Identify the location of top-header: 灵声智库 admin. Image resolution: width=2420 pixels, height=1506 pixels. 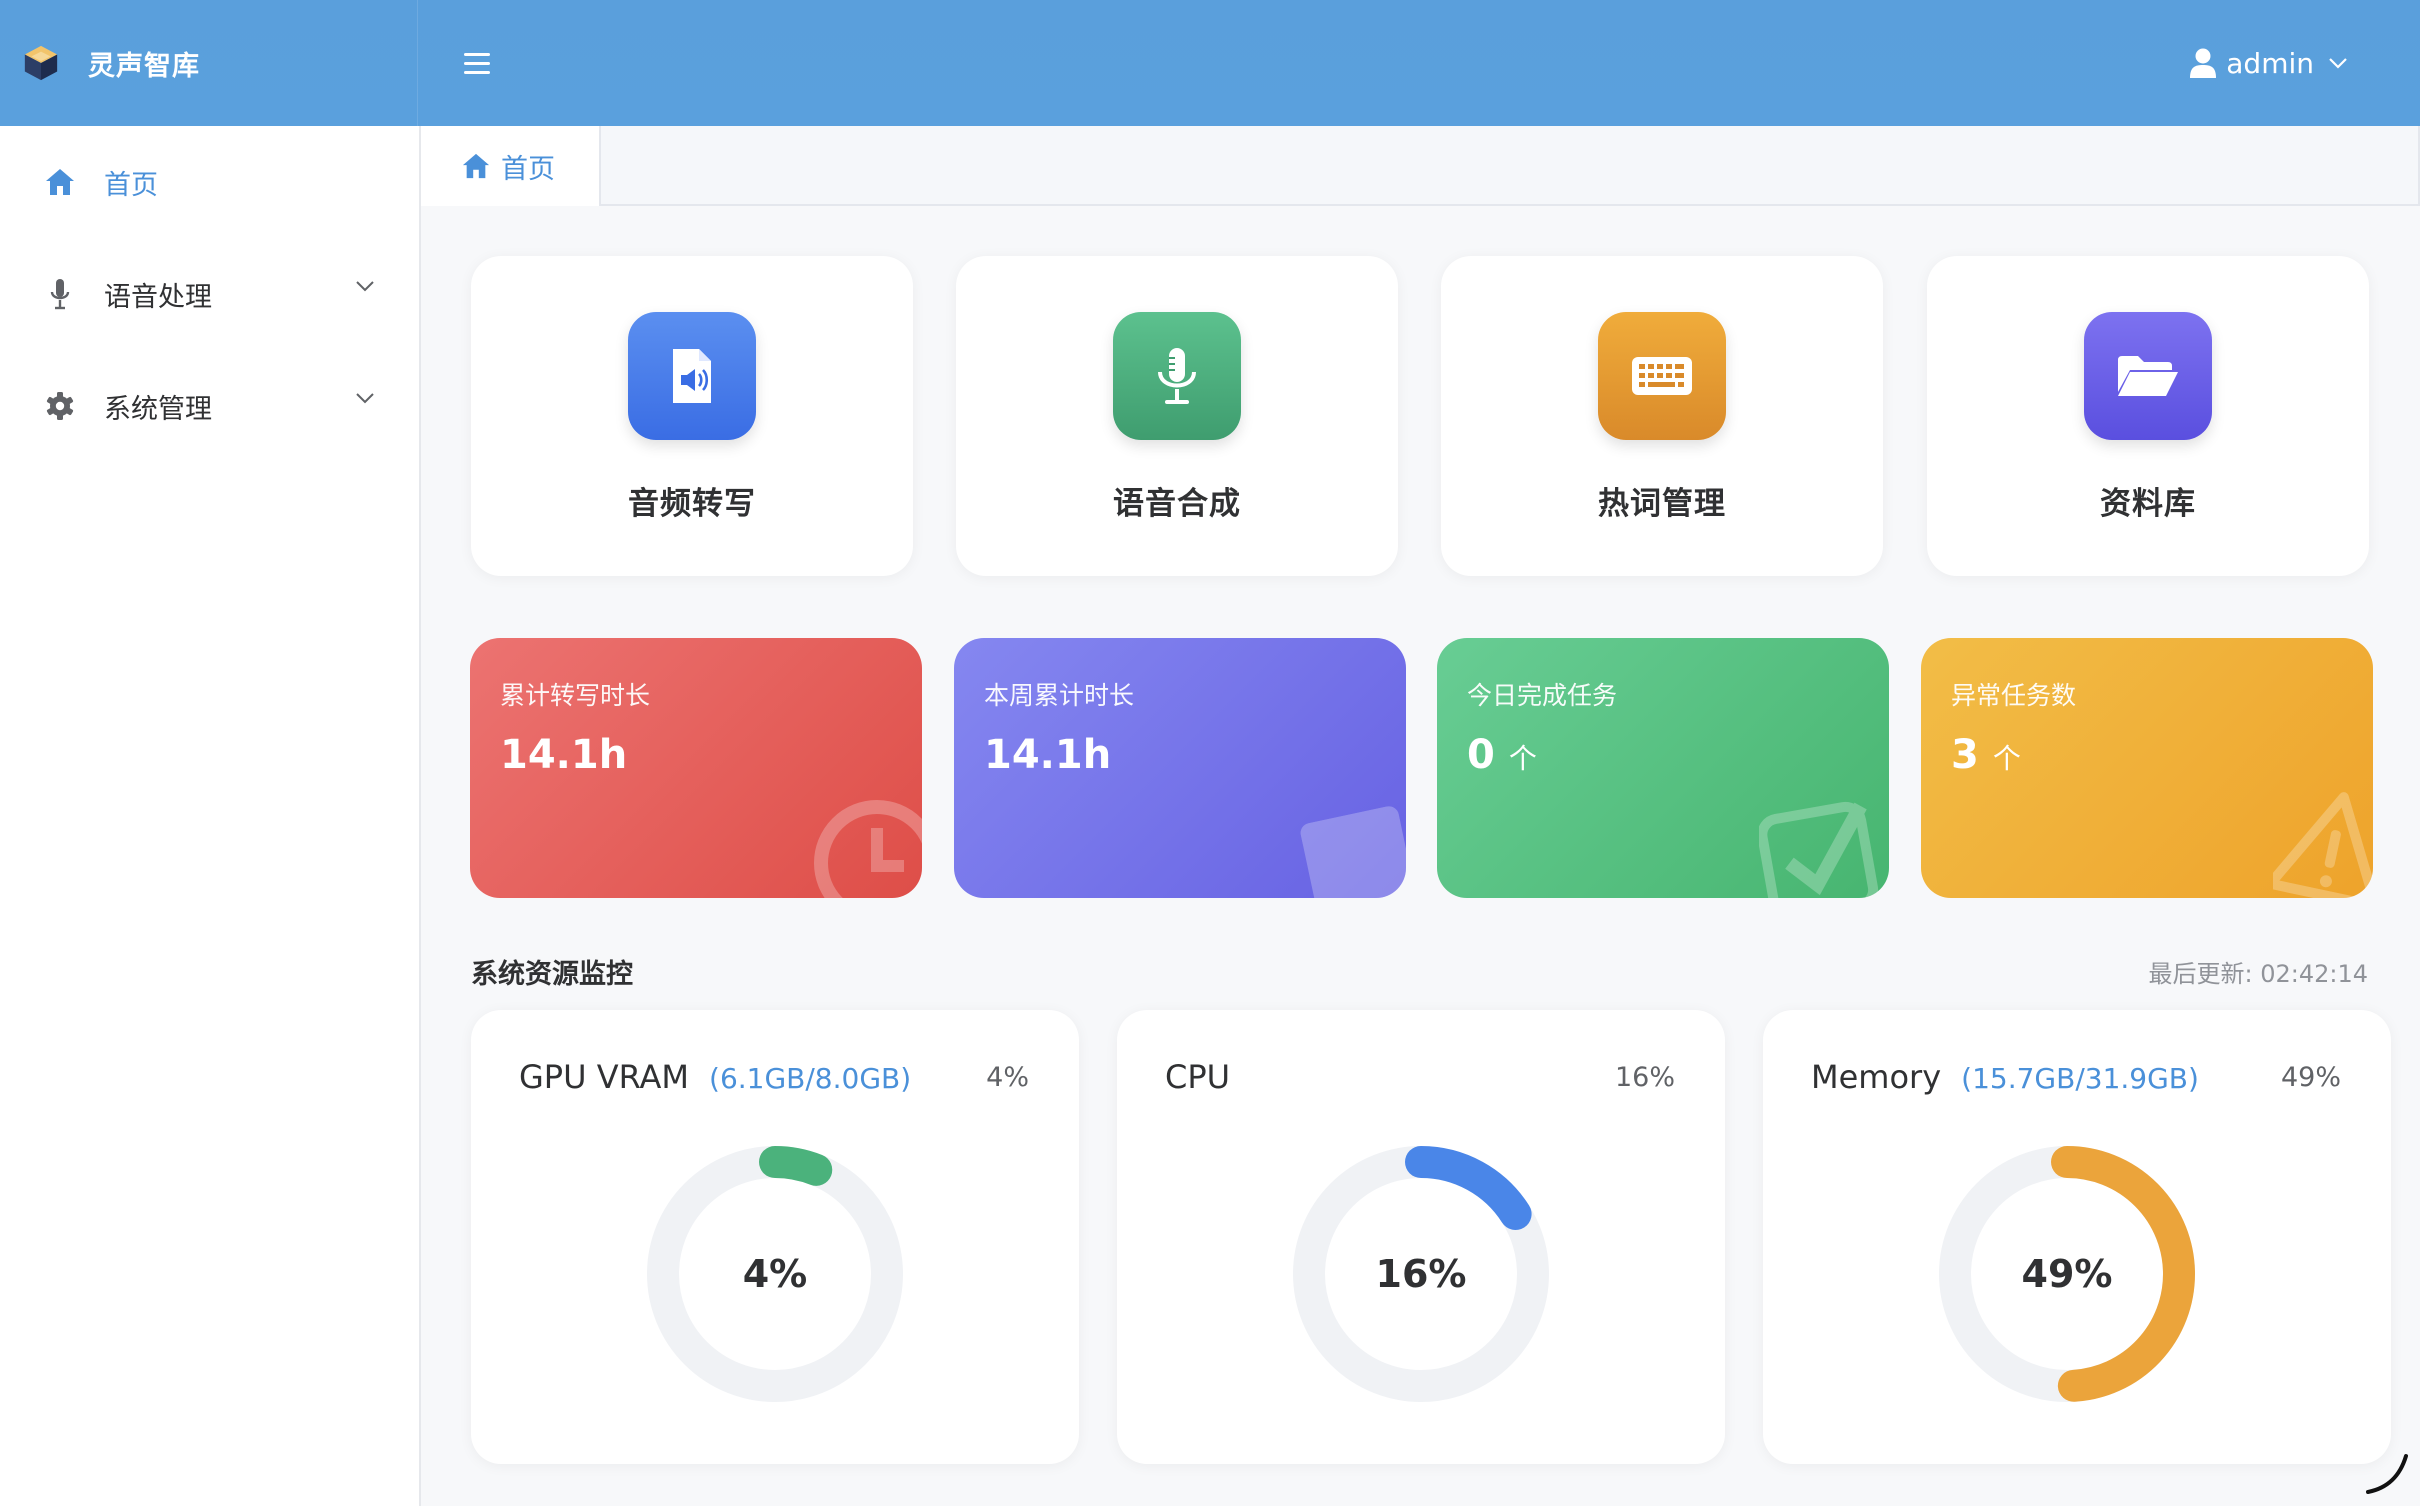
(1210, 63).